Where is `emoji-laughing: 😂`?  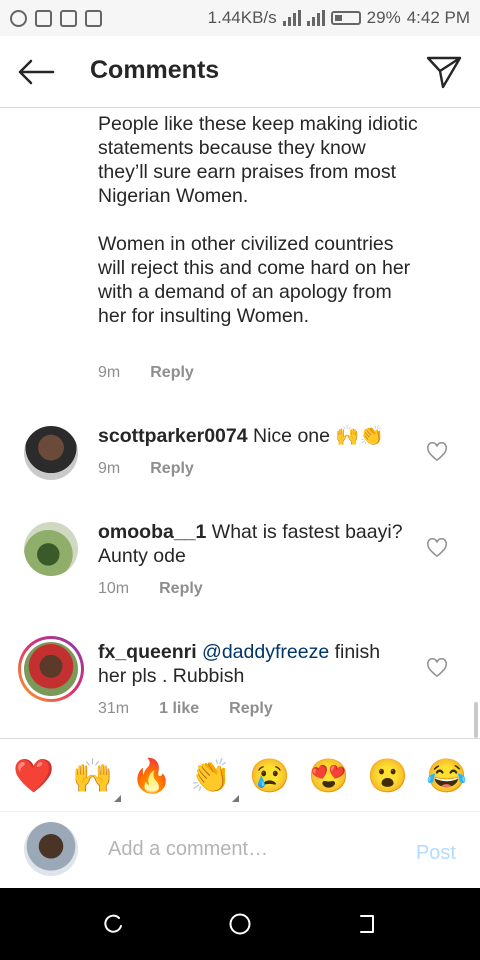
emoji-laughing: 😂 is located at coordinates (447, 775).